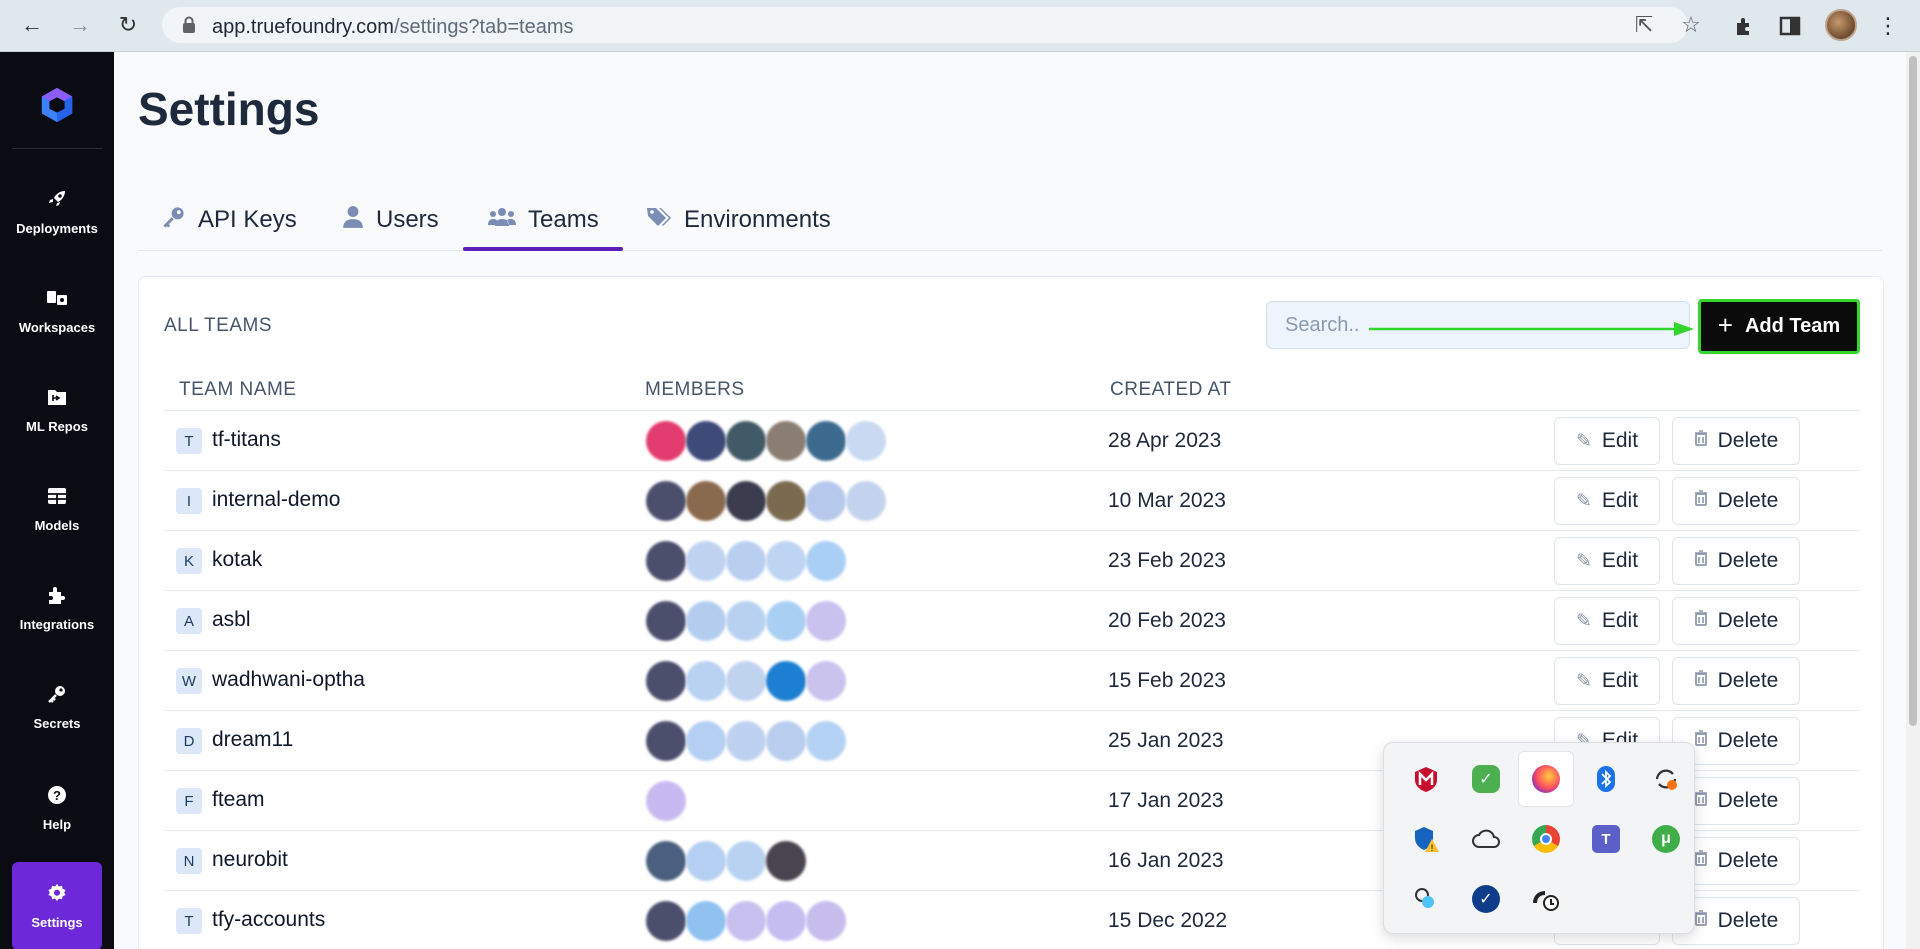 The height and width of the screenshot is (949, 1920). I want to click on sidebar-item-workspaces: Workspaces, so click(57, 311).